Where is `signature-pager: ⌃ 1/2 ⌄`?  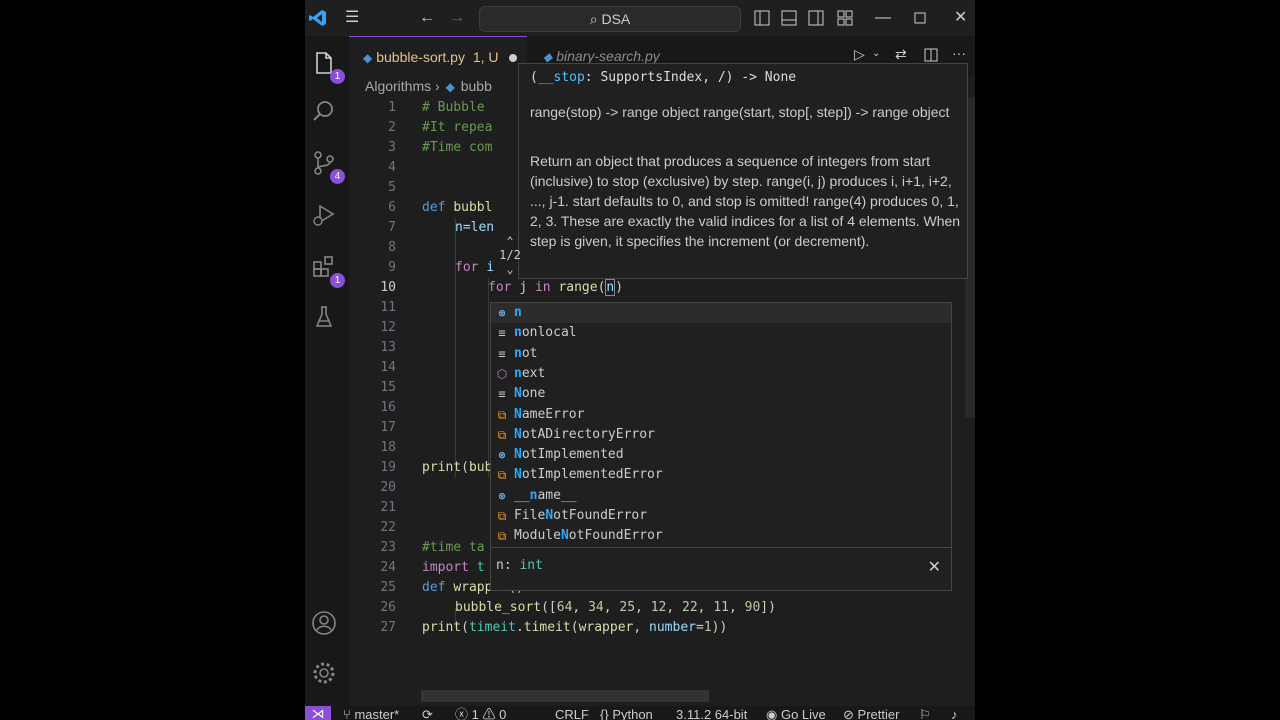
signature-pager: ⌃ 1/2 ⌄ is located at coordinates (510, 255).